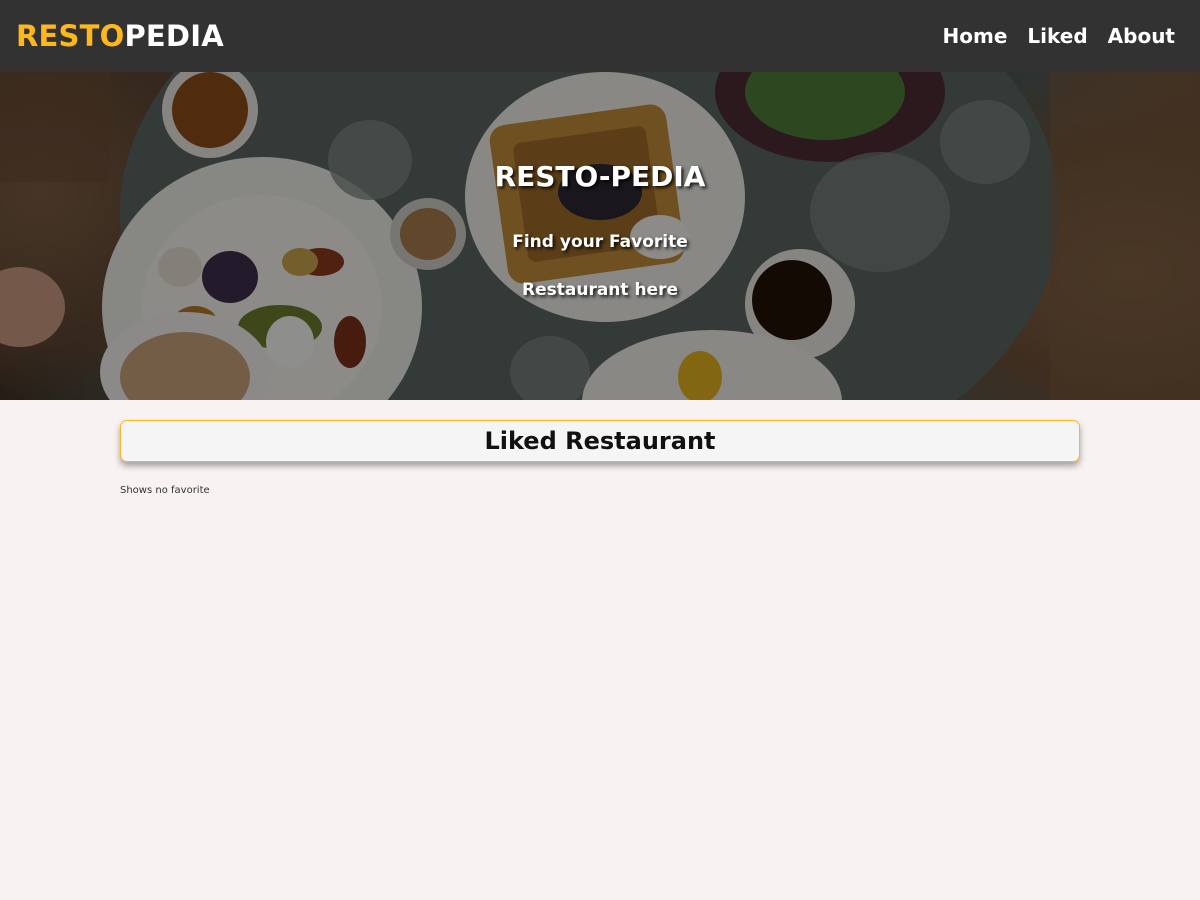 Image resolution: width=1200 pixels, height=900 pixels. Describe the element at coordinates (975, 36) in the screenshot. I see `nav-home-link: Home` at that location.